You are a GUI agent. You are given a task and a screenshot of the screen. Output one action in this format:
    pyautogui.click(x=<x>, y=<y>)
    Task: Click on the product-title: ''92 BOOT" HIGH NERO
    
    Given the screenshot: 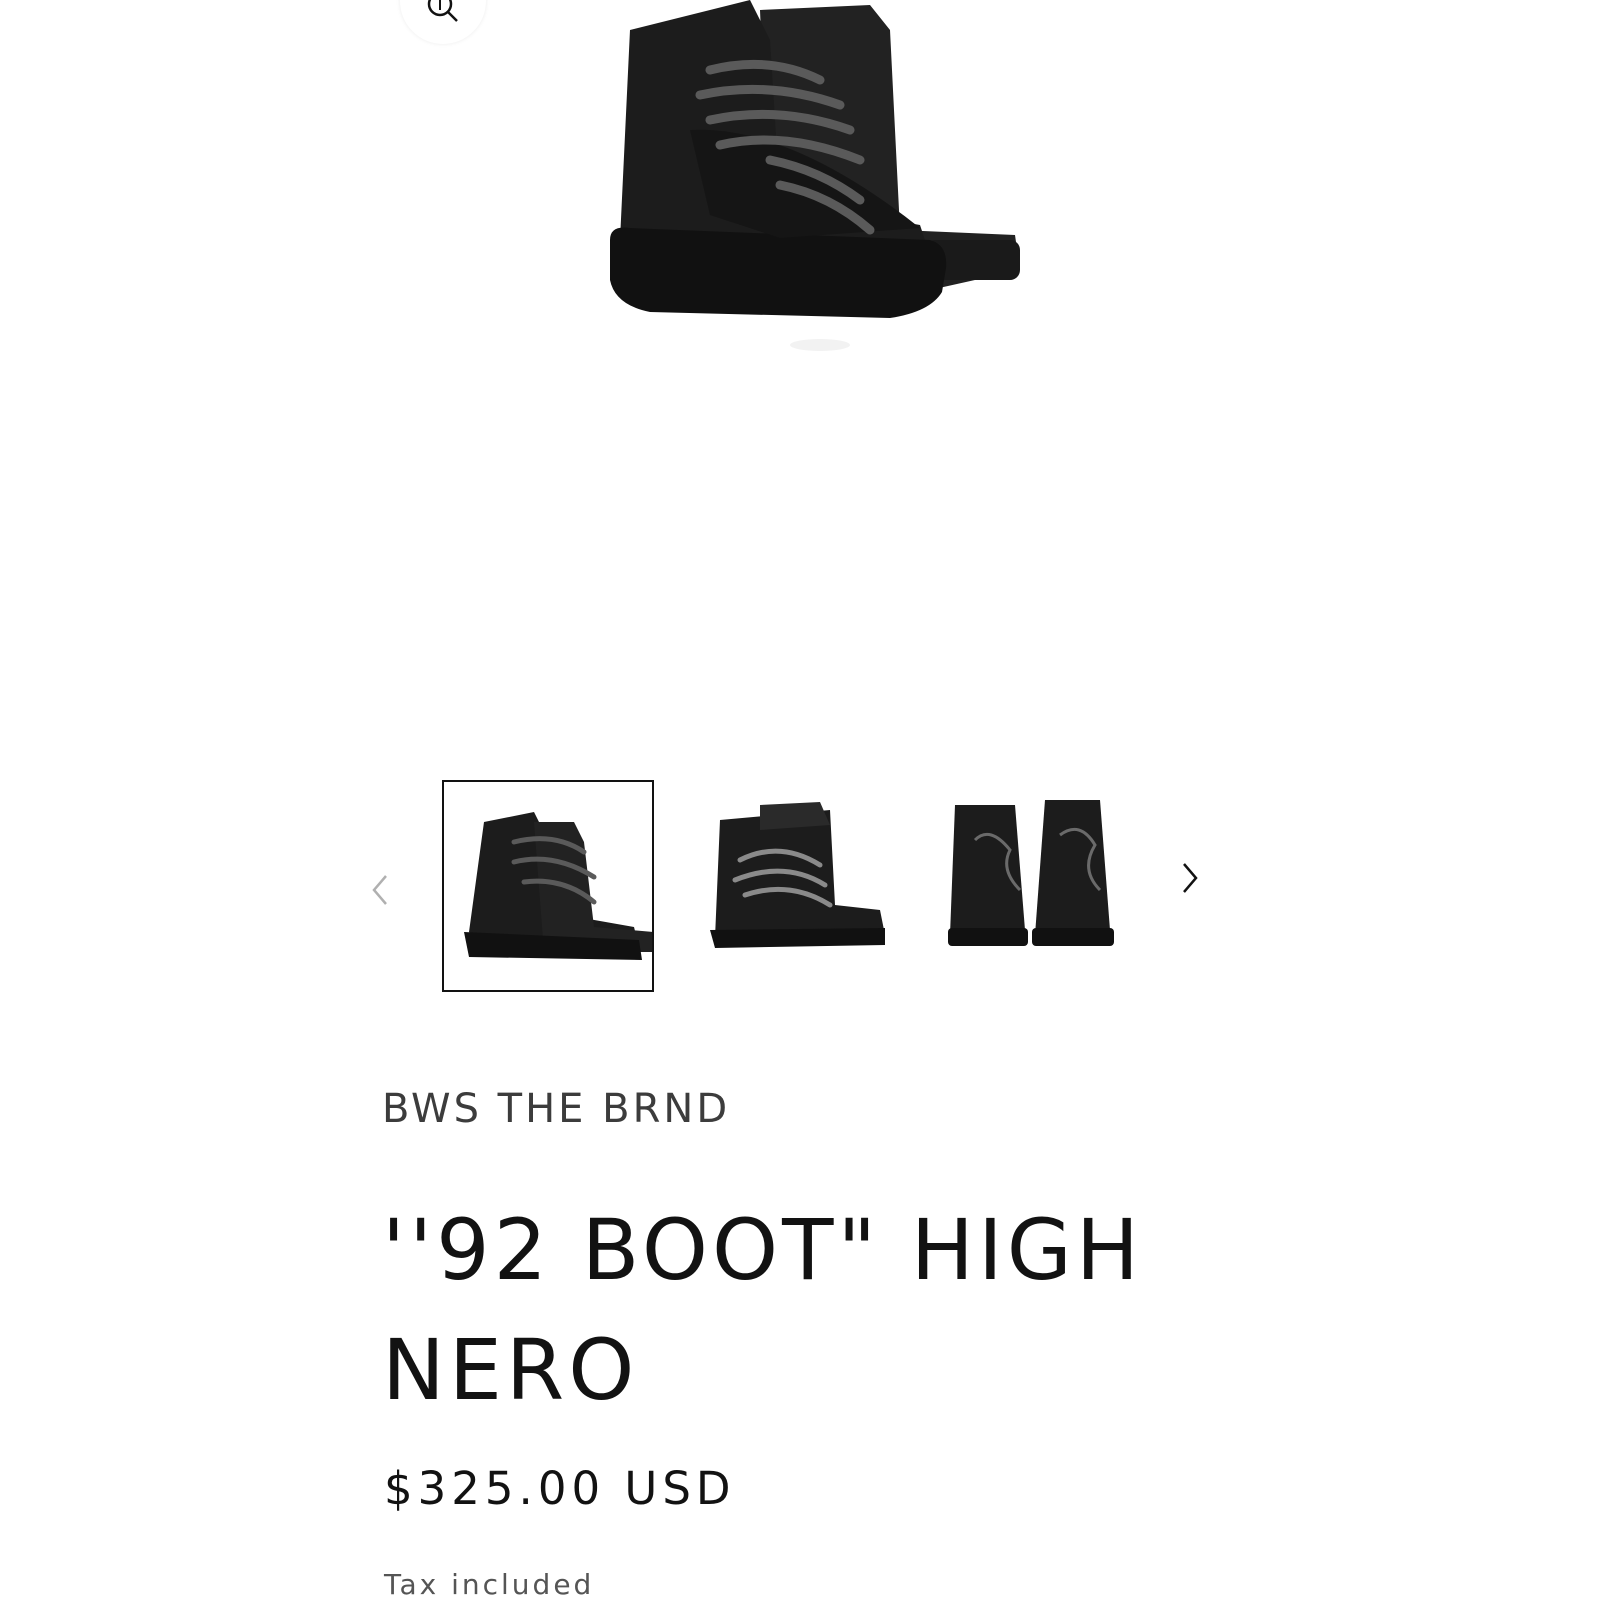 What is the action you would take?
    pyautogui.click(x=762, y=1310)
    